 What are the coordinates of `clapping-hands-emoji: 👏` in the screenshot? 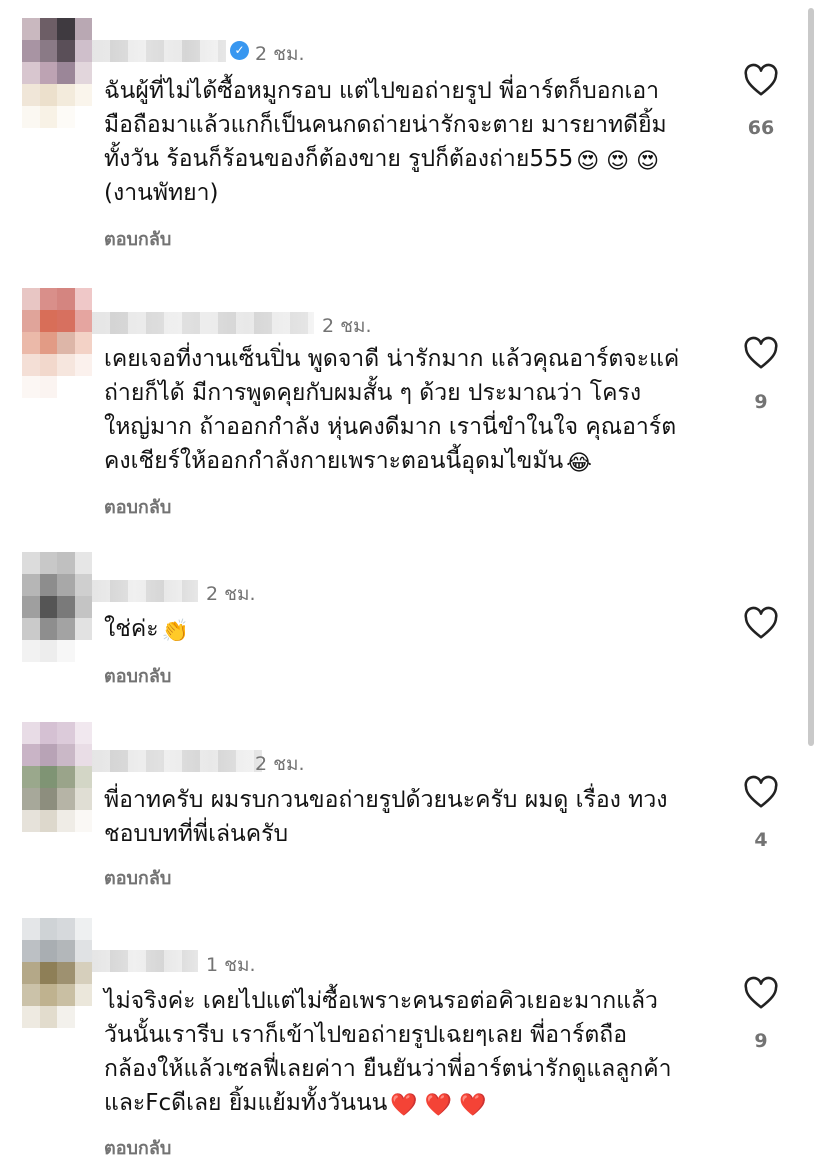 It's located at (175, 631).